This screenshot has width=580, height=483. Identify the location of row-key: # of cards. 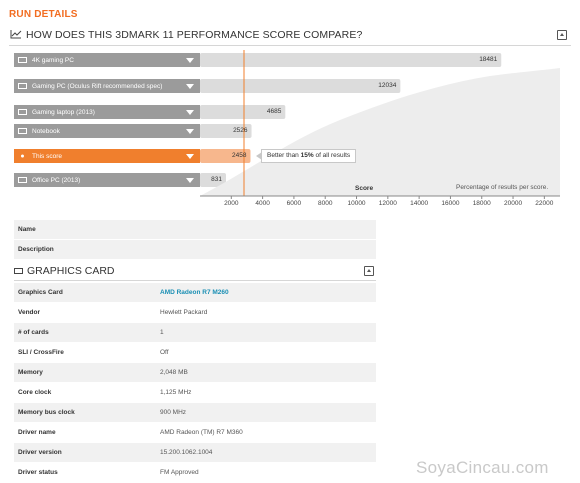
(33, 332).